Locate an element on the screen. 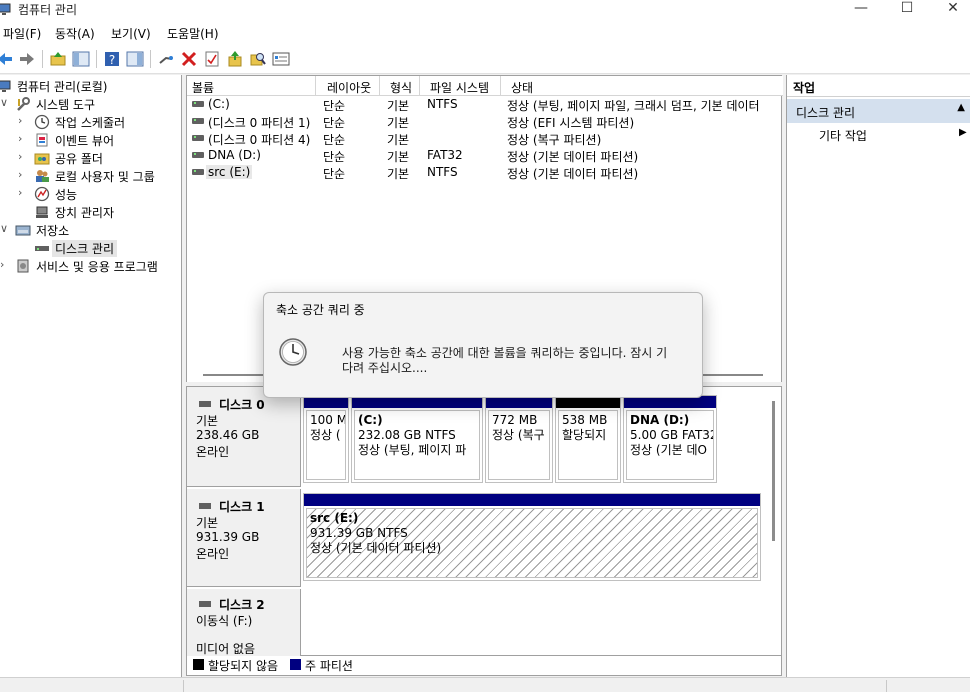 The width and height of the screenshot is (970, 692). users-icon is located at coordinates (42, 176).